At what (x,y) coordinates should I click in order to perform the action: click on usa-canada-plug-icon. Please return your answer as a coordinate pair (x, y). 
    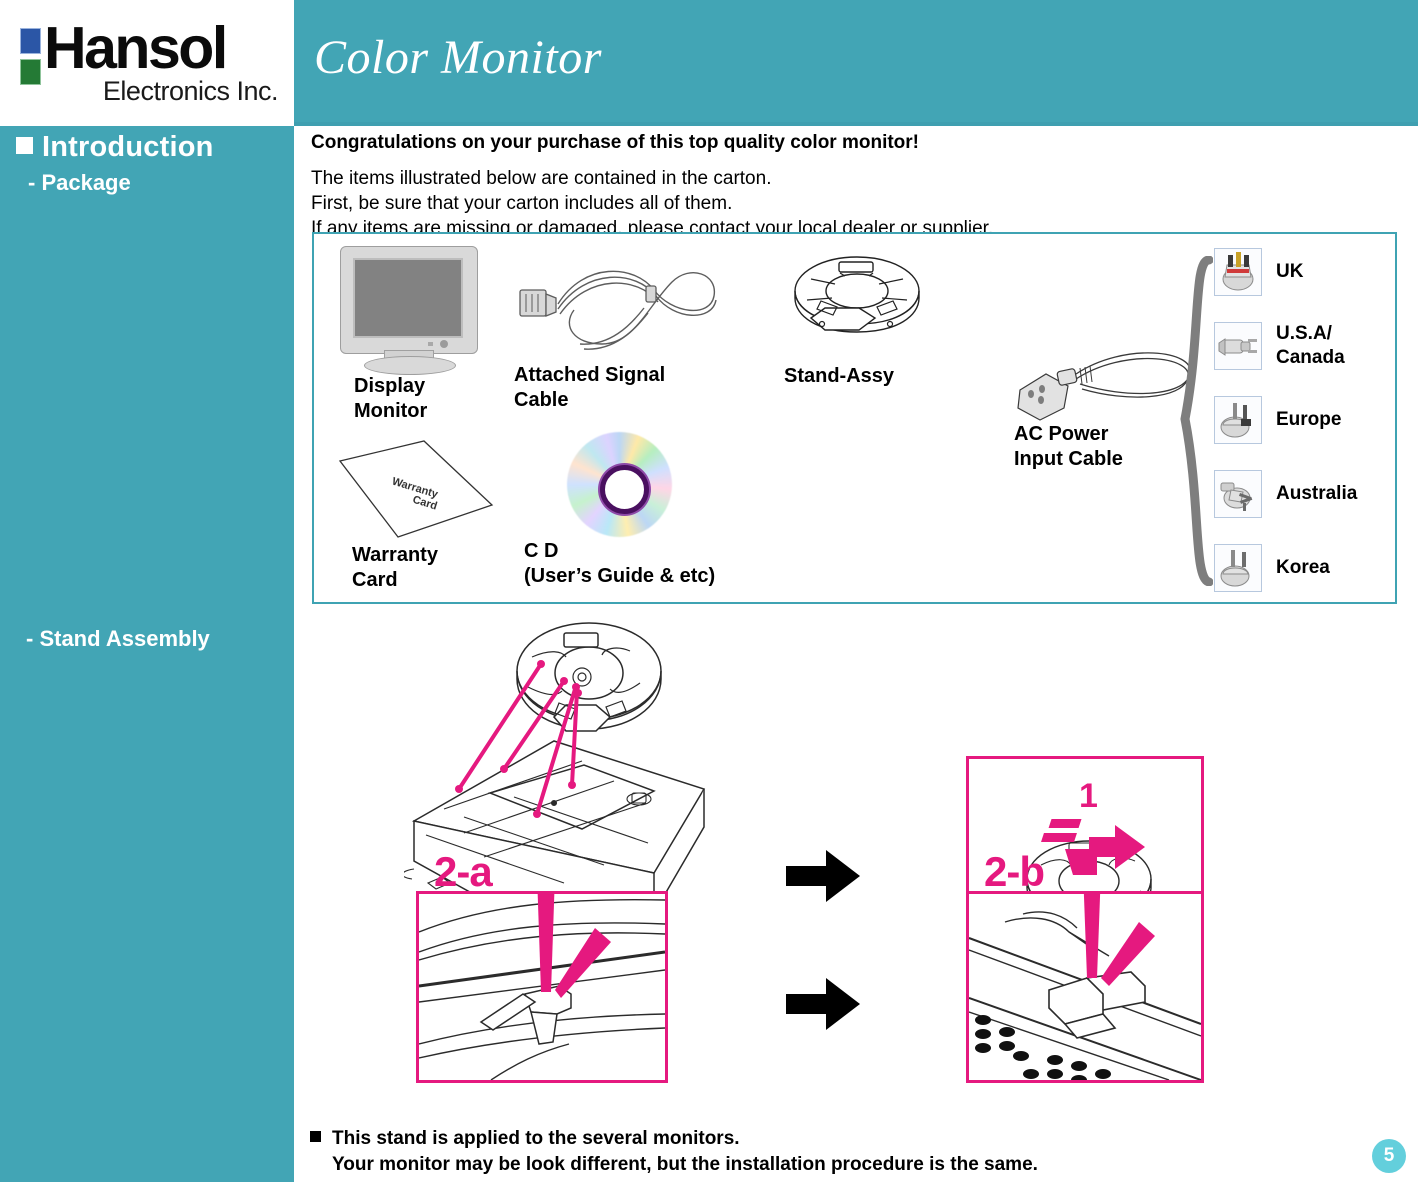
    Looking at the image, I should click on (1238, 346).